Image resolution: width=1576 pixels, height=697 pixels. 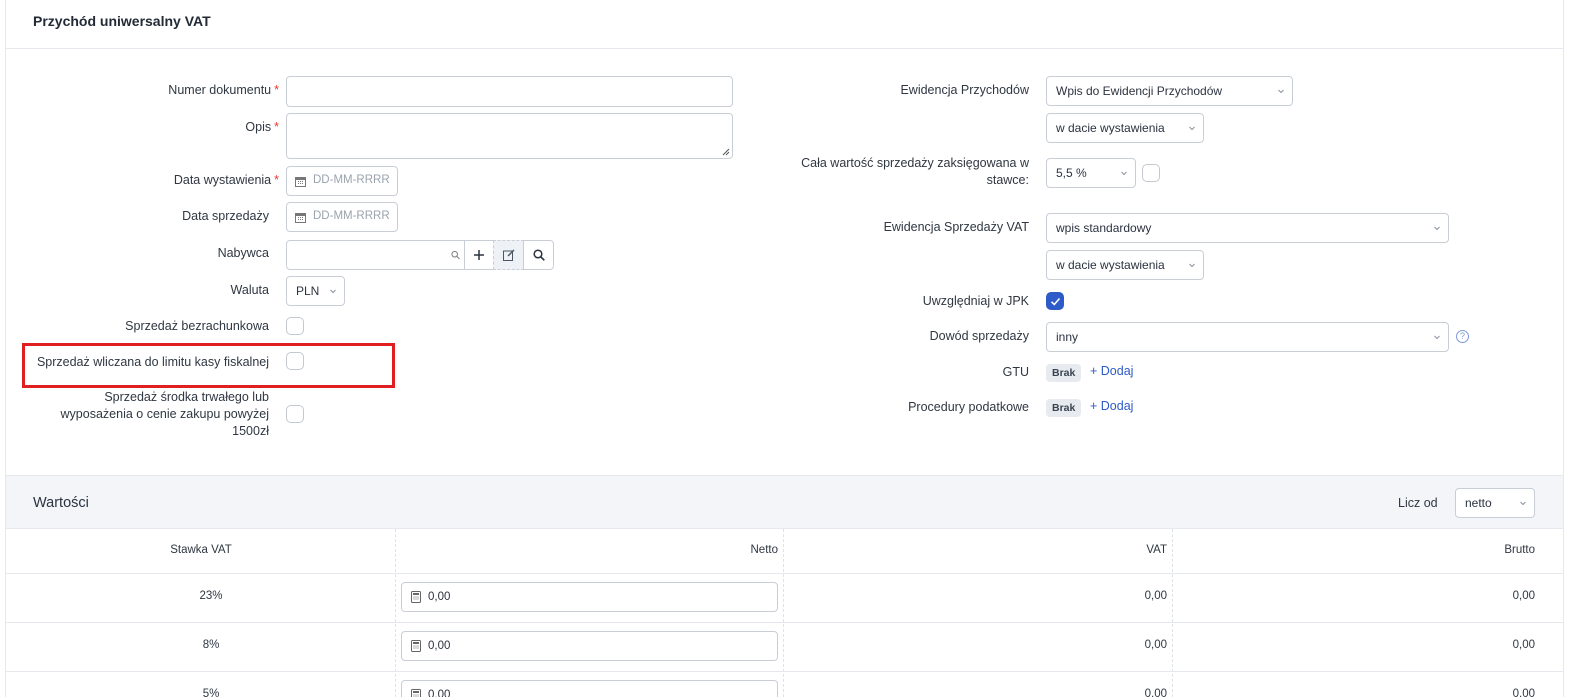 I want to click on column-header-vat: VAT, so click(x=1156, y=550).